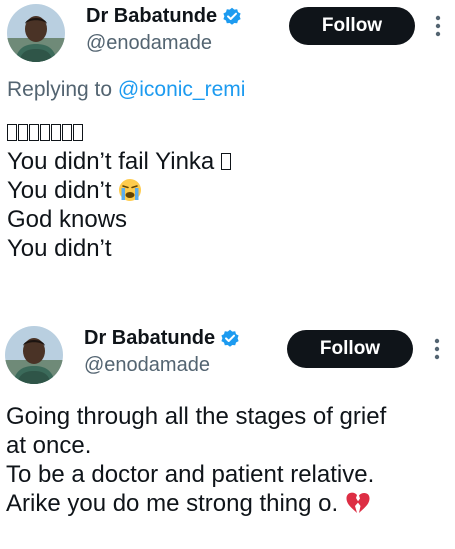 This screenshot has height=549, width=455. What do you see at coordinates (63, 190) in the screenshot?
I see `tweet-text-segment: You didn’t` at bounding box center [63, 190].